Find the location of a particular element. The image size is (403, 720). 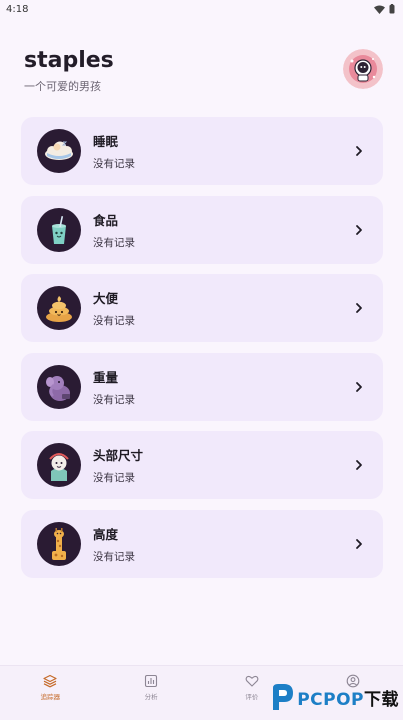

sleep-cloud-icon is located at coordinates (59, 151).